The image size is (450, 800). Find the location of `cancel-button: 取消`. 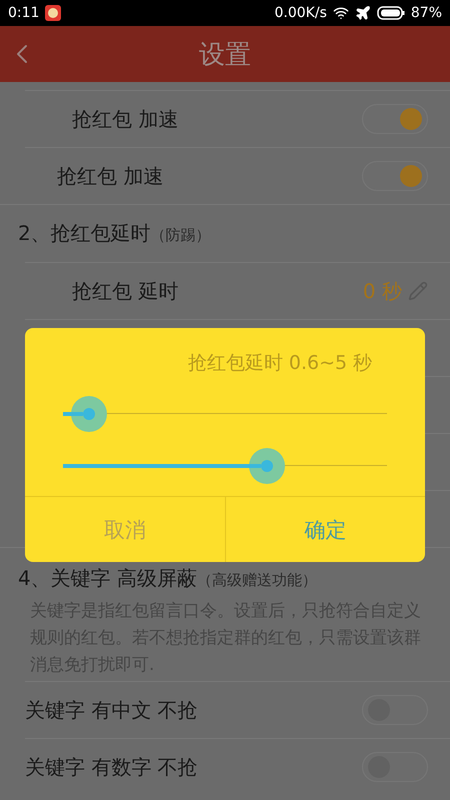

cancel-button: 取消 is located at coordinates (124, 529).